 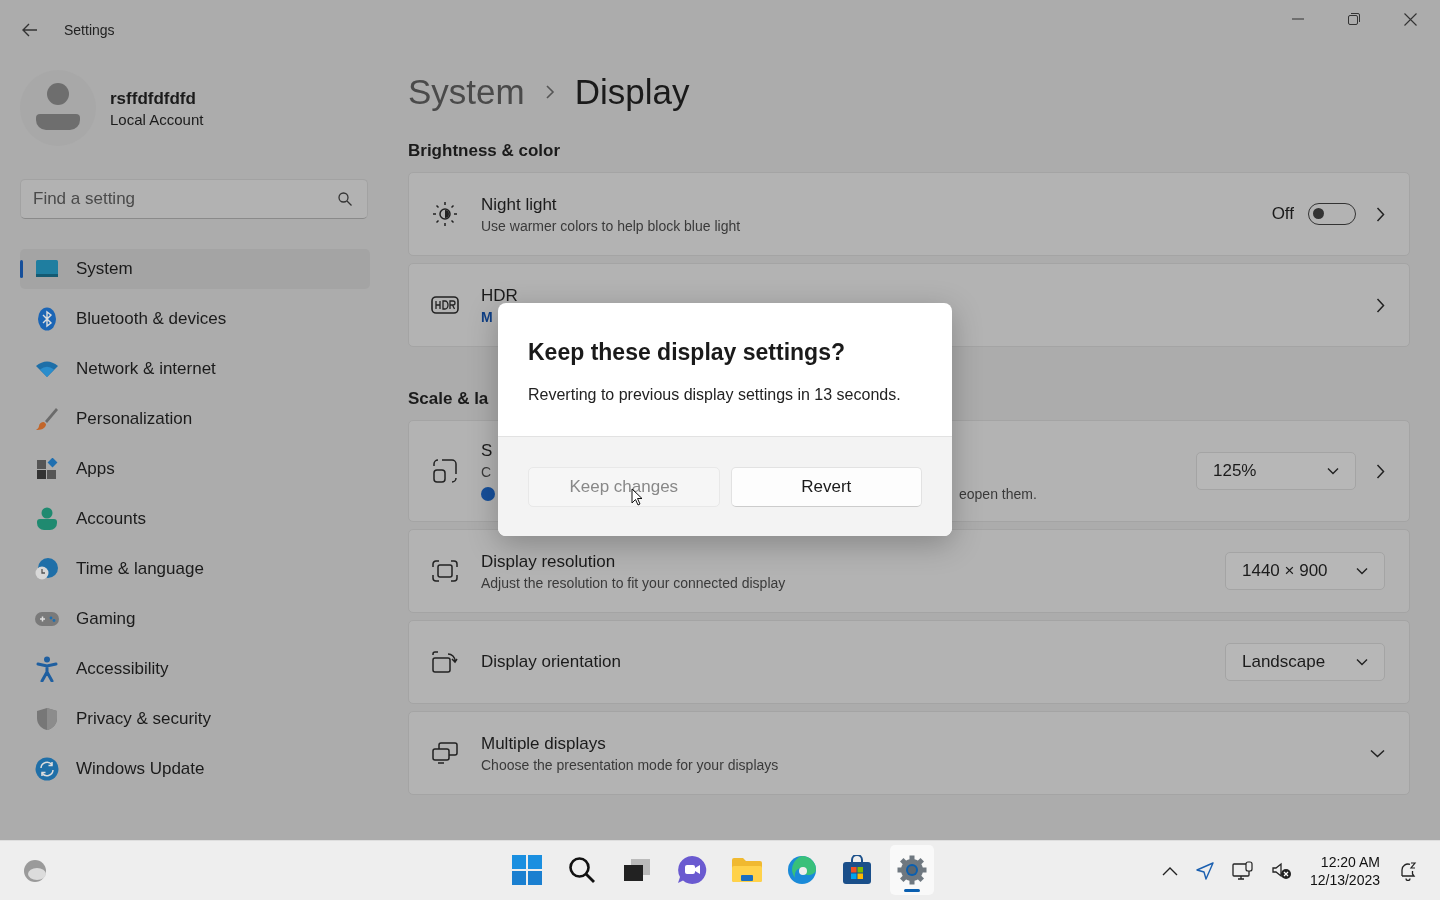 I want to click on setting-note: eopen them., so click(x=998, y=493).